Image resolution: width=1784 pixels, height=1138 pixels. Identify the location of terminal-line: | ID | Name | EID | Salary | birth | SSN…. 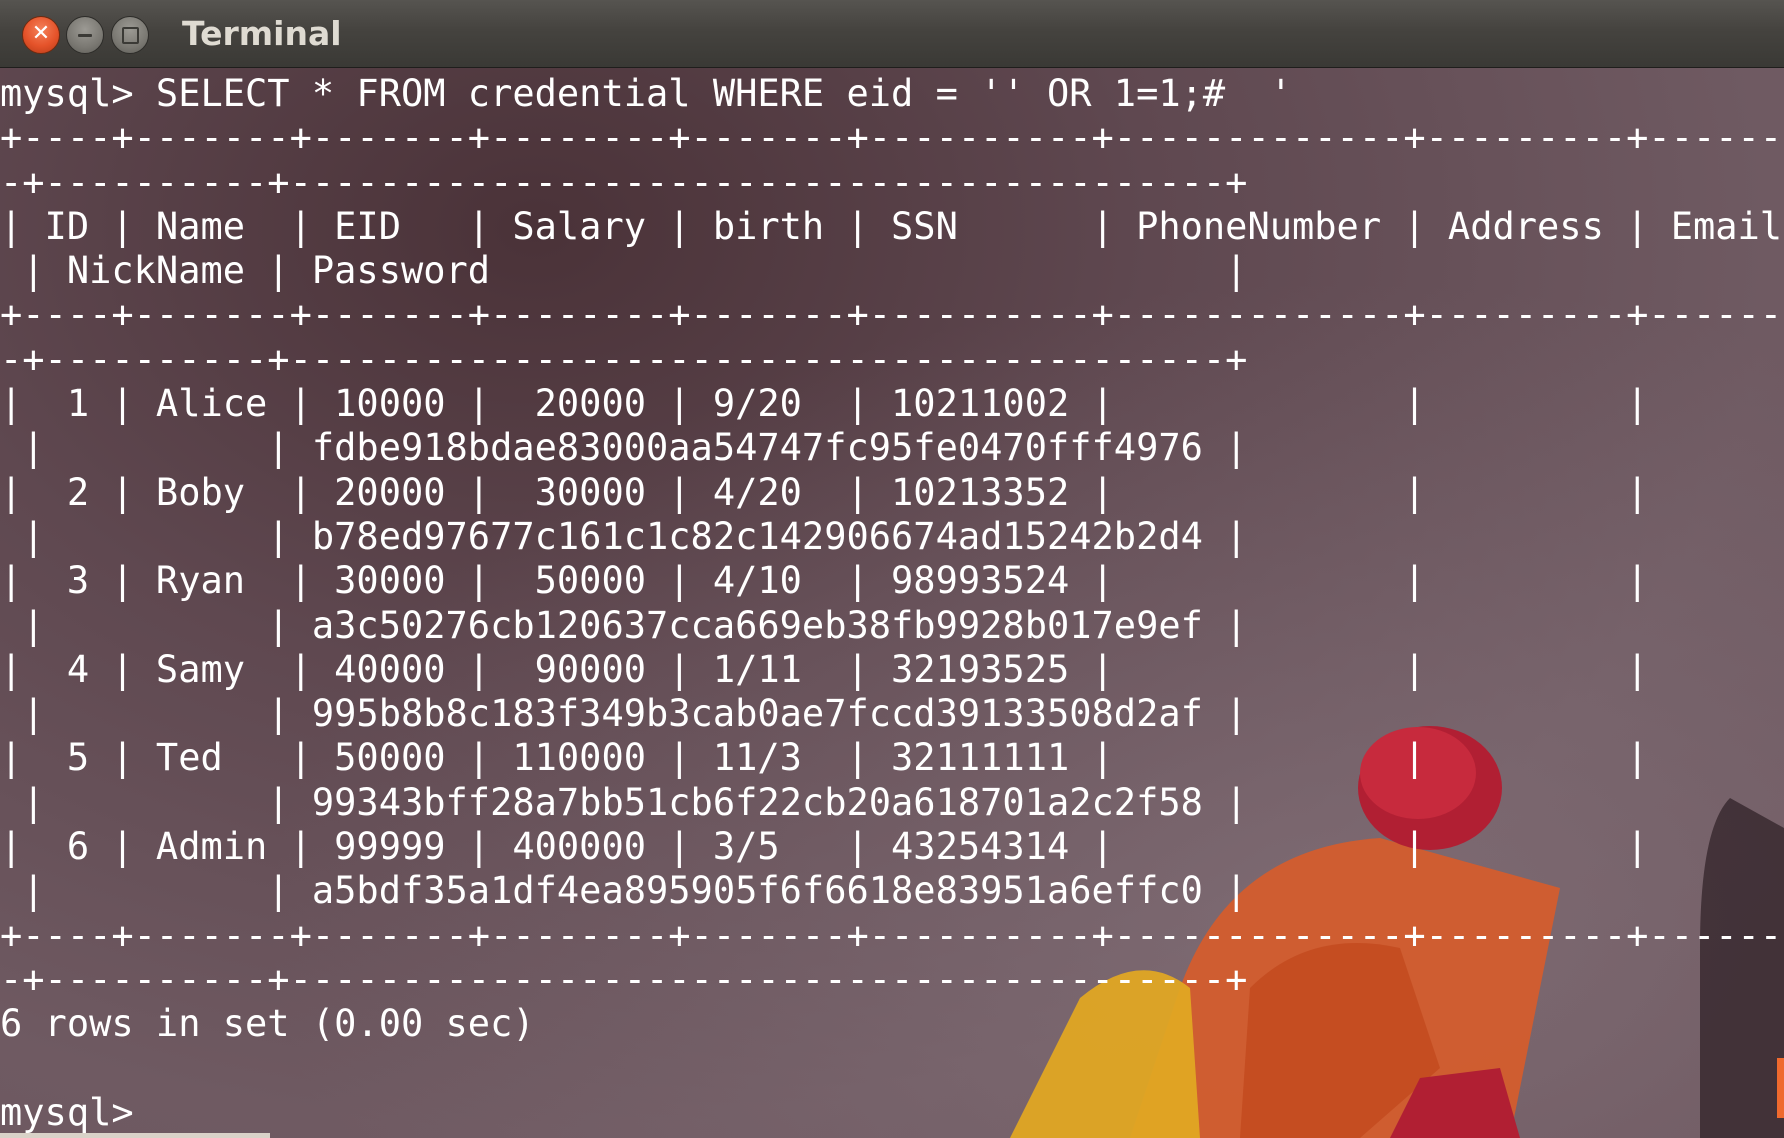
(891, 226).